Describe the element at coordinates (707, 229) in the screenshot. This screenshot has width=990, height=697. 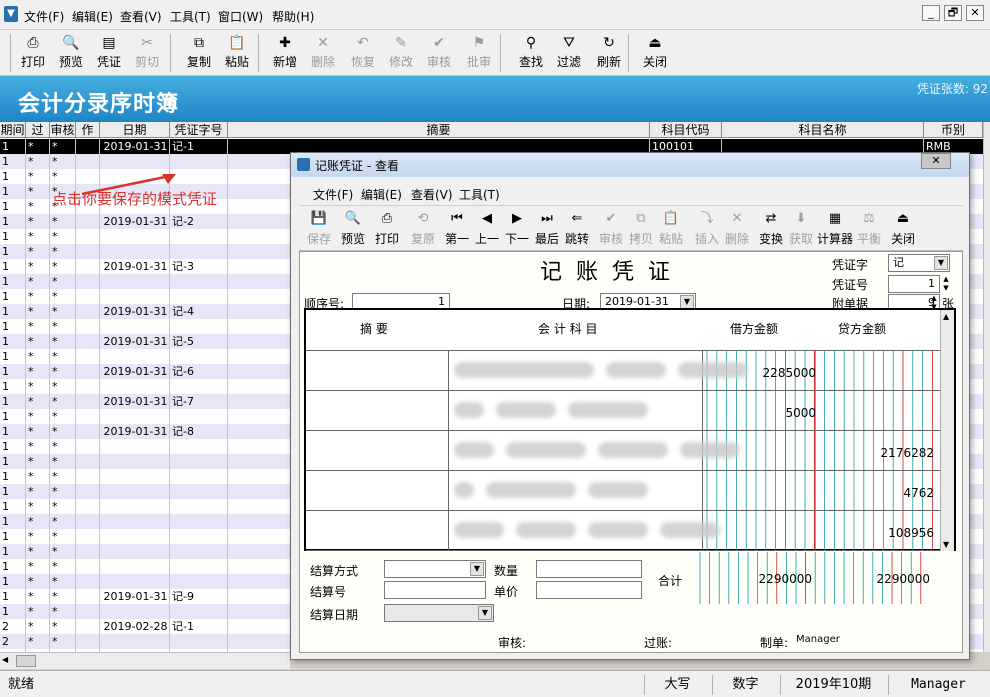
I see `dialog-toolbar-button-12: ⤵ 插入` at that location.